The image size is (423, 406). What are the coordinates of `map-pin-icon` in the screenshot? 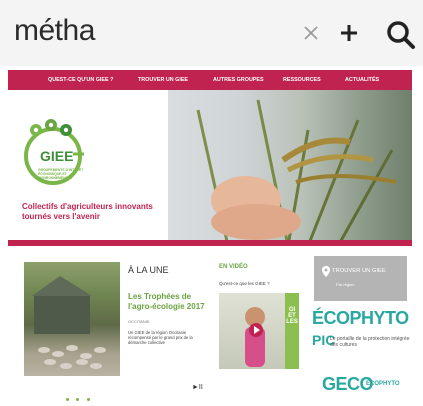 It's located at (326, 271).